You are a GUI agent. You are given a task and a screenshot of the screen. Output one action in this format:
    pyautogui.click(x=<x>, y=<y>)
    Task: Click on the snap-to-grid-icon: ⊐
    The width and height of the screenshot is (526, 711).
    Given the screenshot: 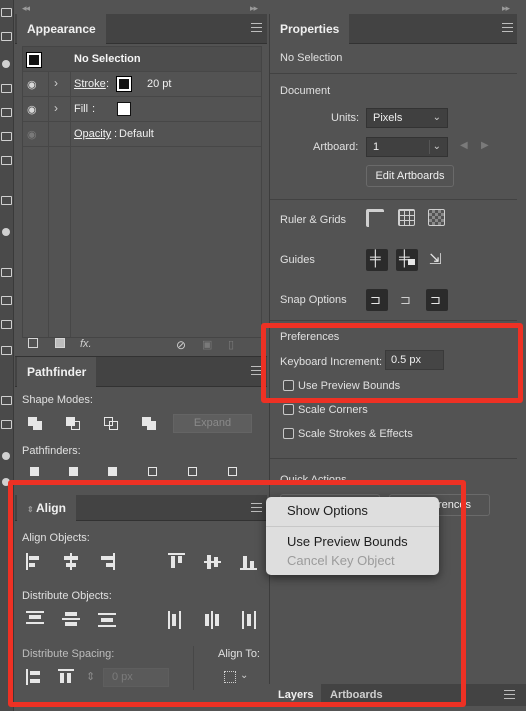 What is the action you would take?
    pyautogui.click(x=437, y=300)
    